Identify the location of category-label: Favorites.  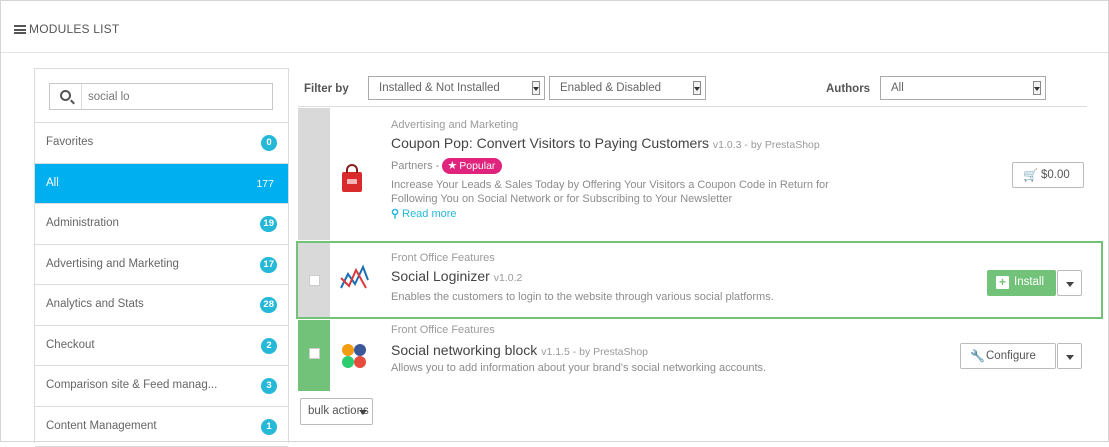
(69, 142).